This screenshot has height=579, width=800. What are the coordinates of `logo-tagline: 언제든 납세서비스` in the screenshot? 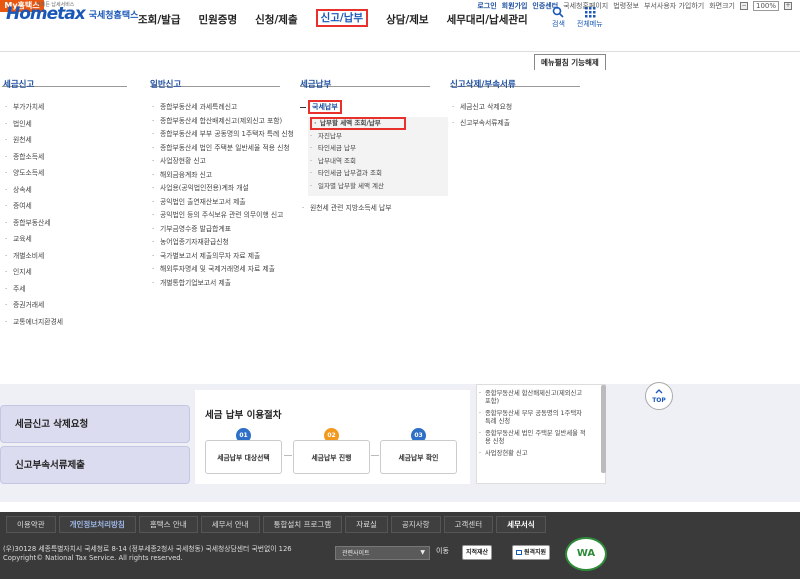 It's located at (55, 5).